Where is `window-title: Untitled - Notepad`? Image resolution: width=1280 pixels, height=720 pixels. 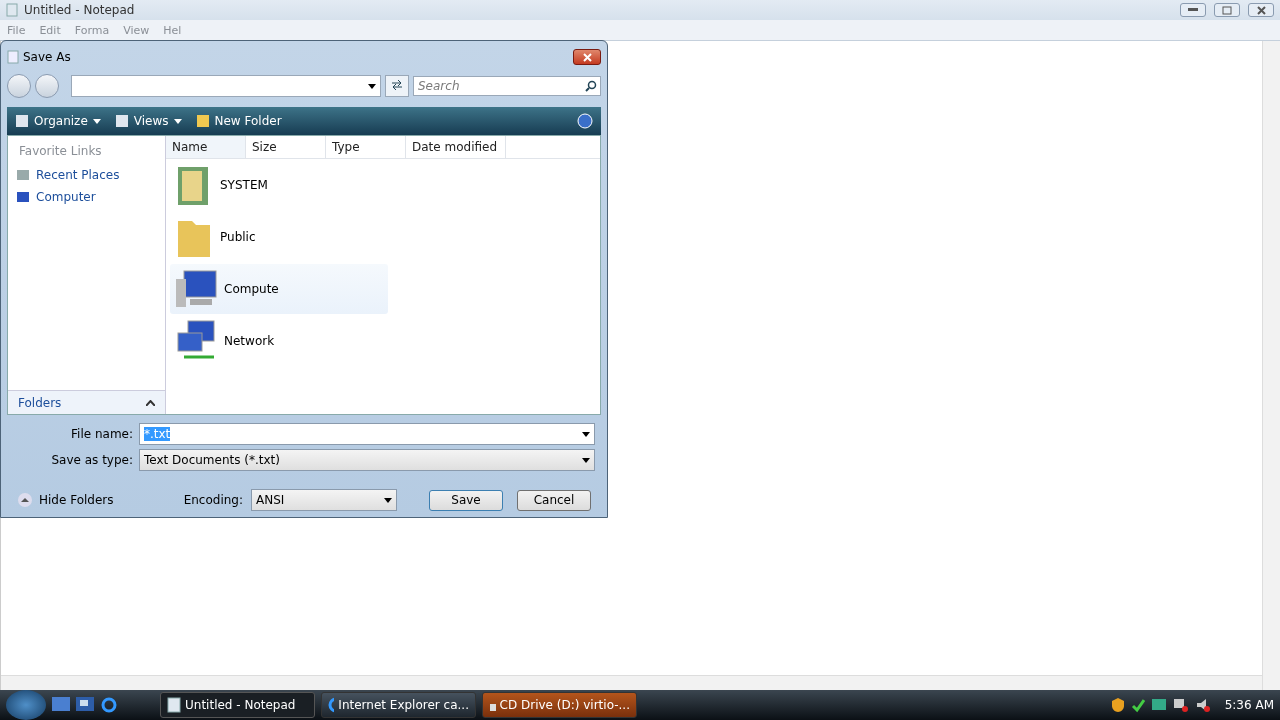
window-title: Untitled - Notepad is located at coordinates (80, 10).